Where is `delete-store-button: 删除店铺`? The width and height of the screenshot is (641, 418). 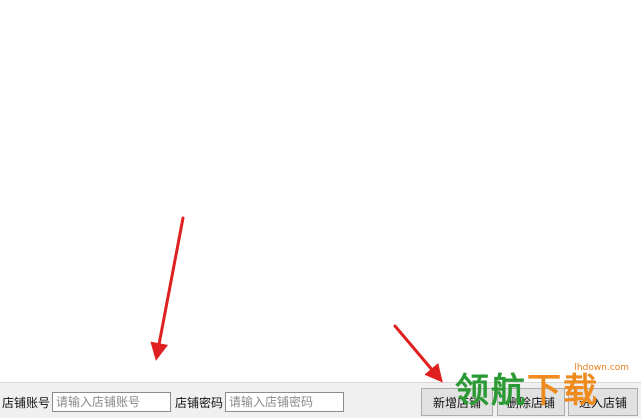
delete-store-button: 删除店铺 is located at coordinates (531, 402).